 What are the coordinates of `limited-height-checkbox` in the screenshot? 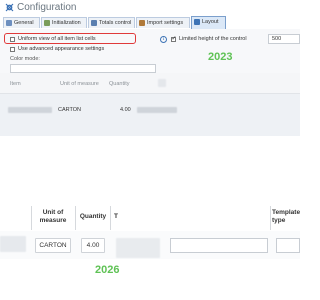 It's located at (174, 38).